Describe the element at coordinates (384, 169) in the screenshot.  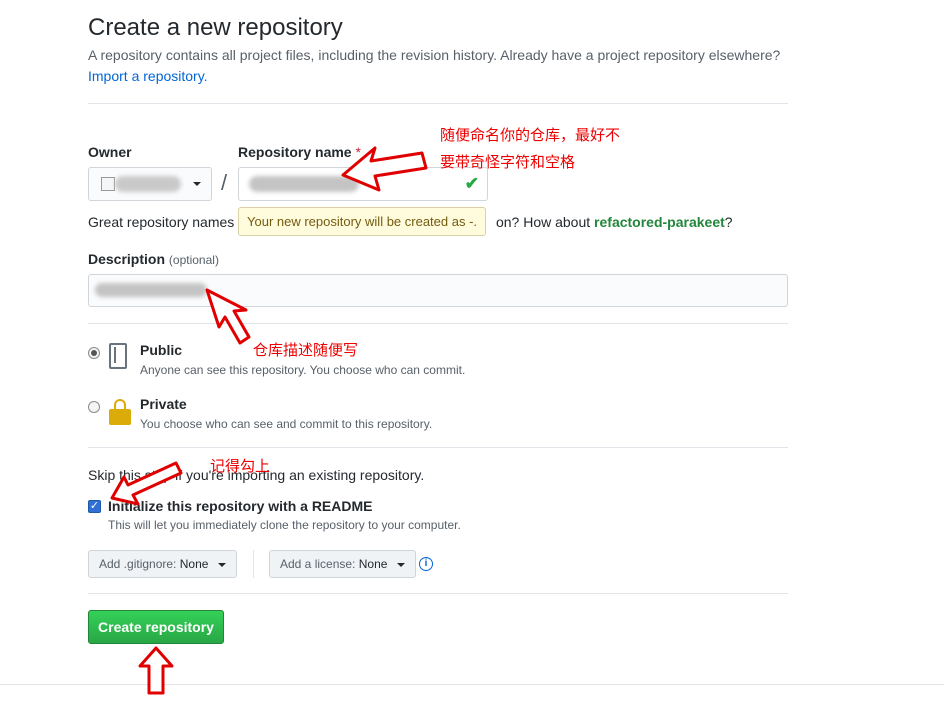
I see `arrow-to-repo-name` at that location.